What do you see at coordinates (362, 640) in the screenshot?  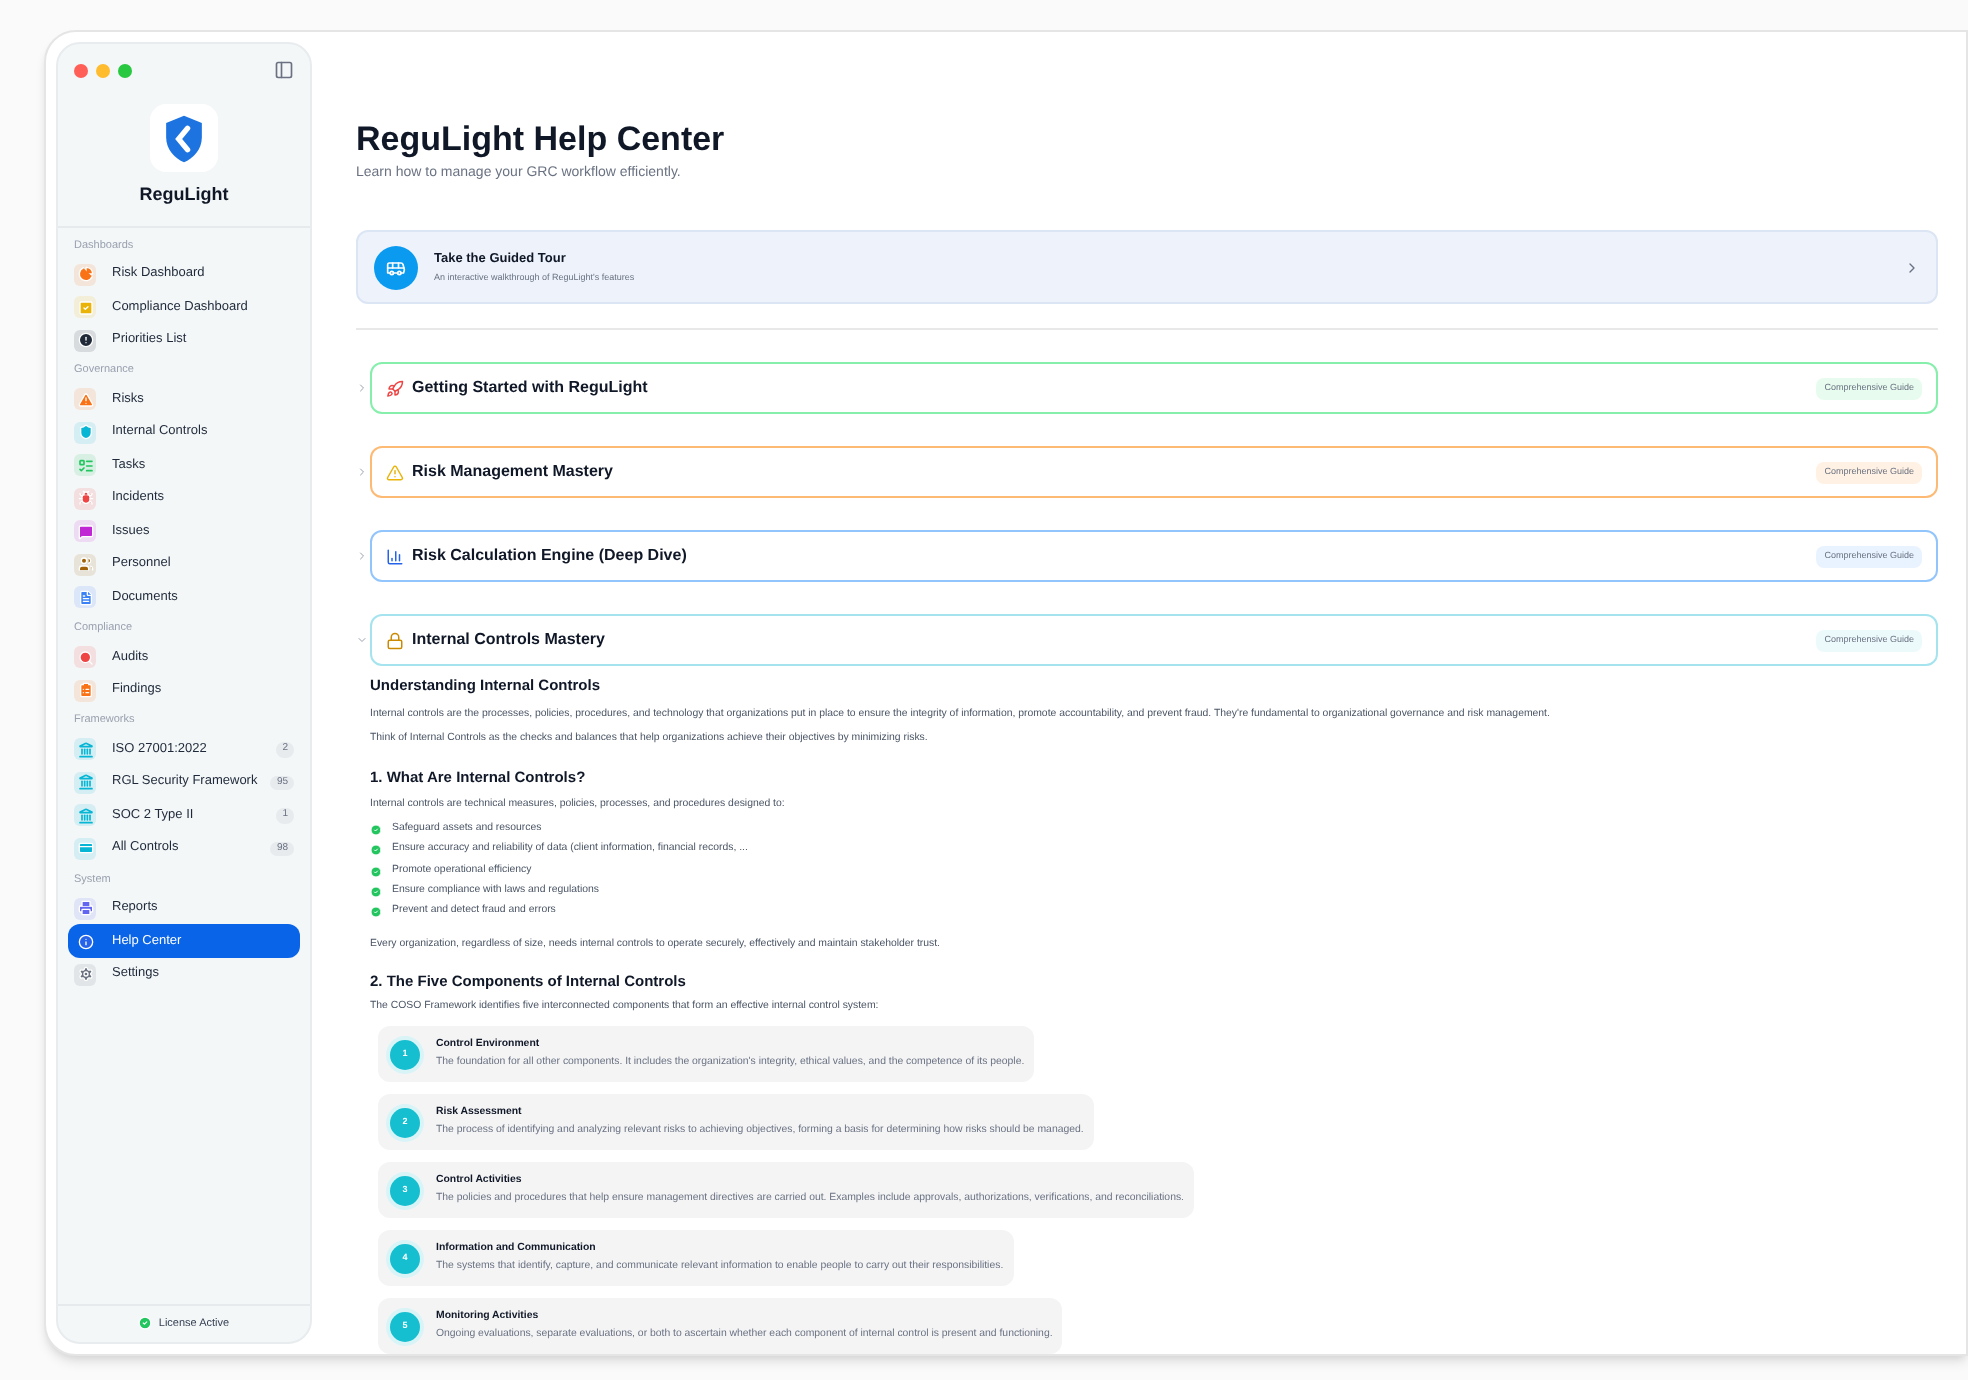 I see `chevron-down-icon` at bounding box center [362, 640].